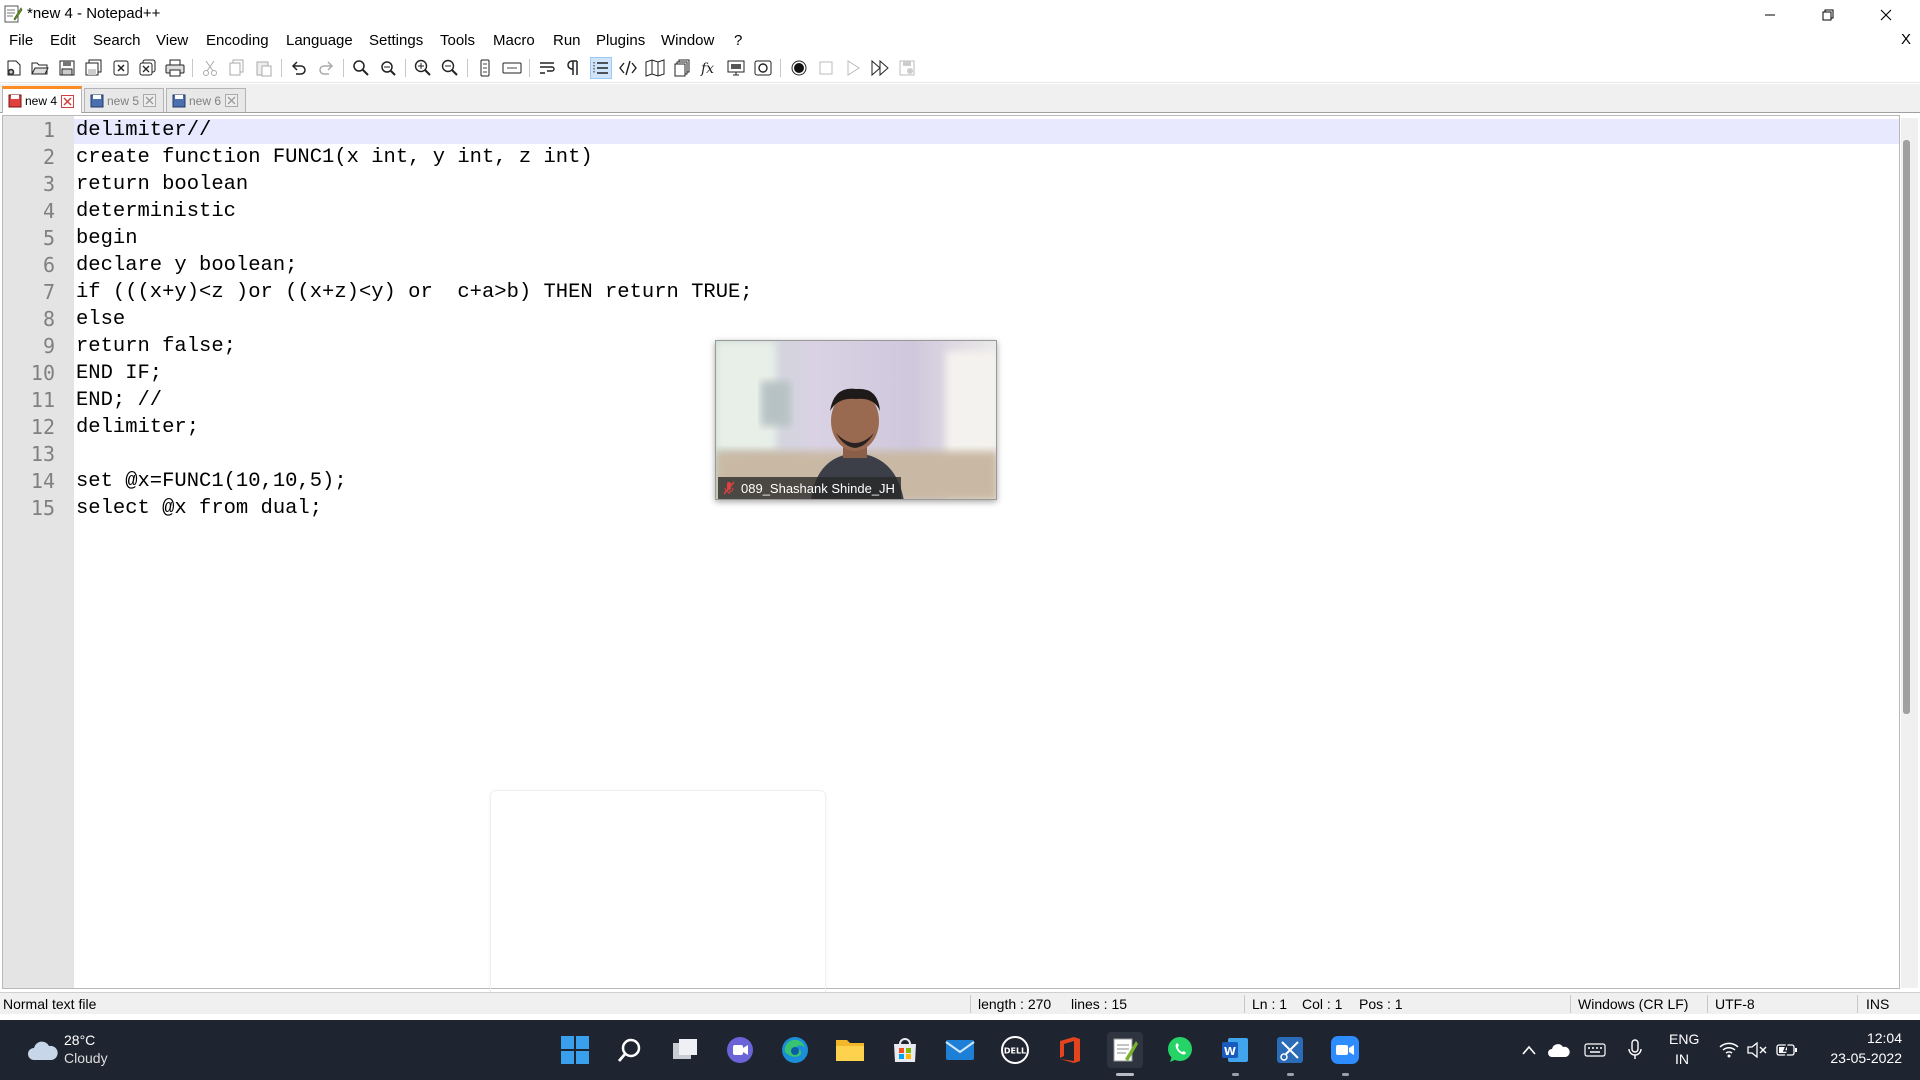 This screenshot has width=1920, height=1080. What do you see at coordinates (960, 68) in the screenshot?
I see `toolbar: fx` at bounding box center [960, 68].